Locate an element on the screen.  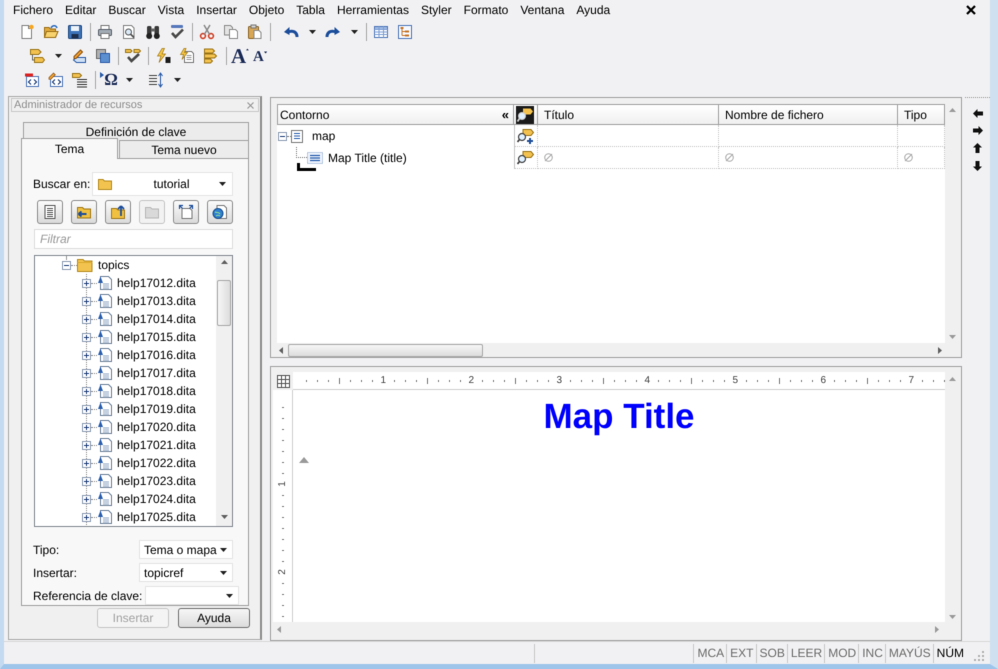
menu-item: Editar is located at coordinates (80, 10).